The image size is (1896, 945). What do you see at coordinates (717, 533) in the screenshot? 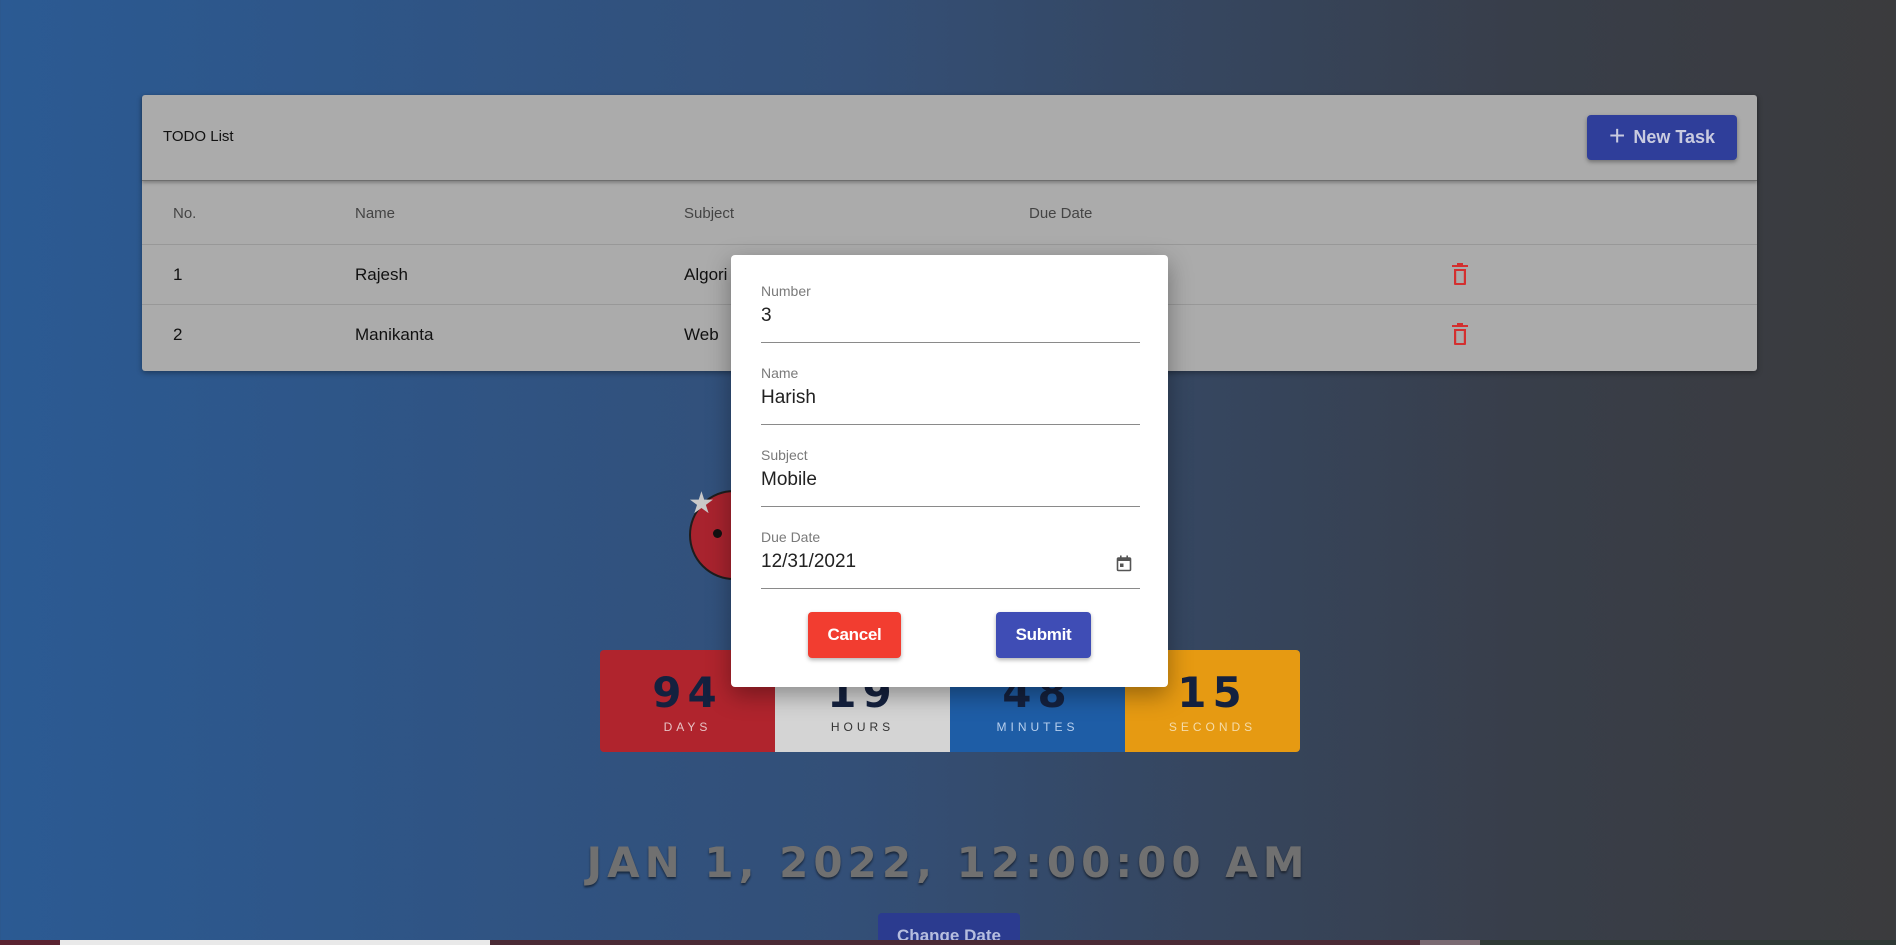
I see `mascot-eye` at bounding box center [717, 533].